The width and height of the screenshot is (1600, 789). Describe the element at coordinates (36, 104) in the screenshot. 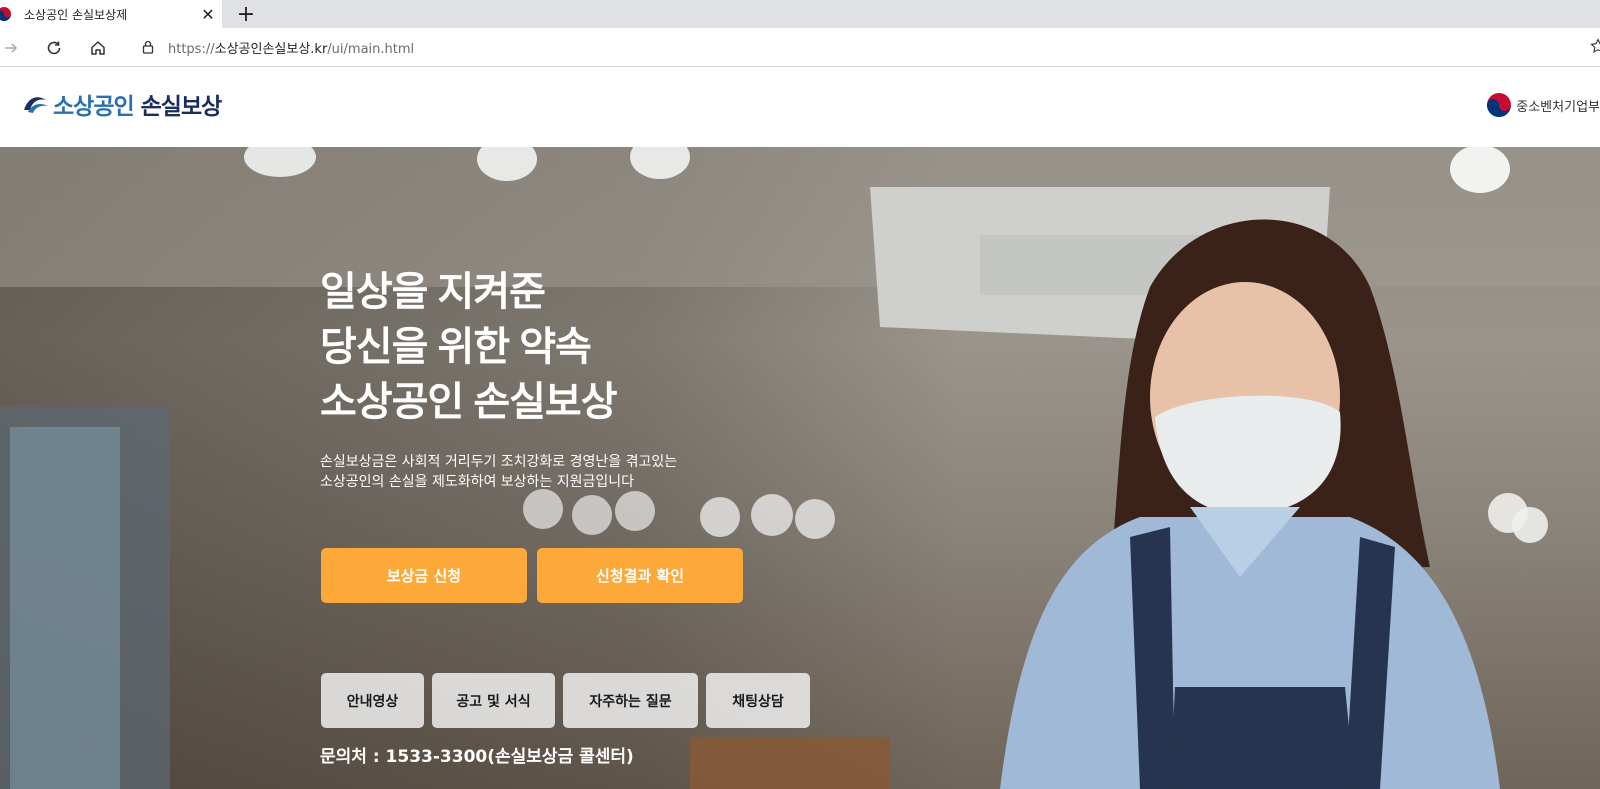

I see `wave-logo-icon` at that location.